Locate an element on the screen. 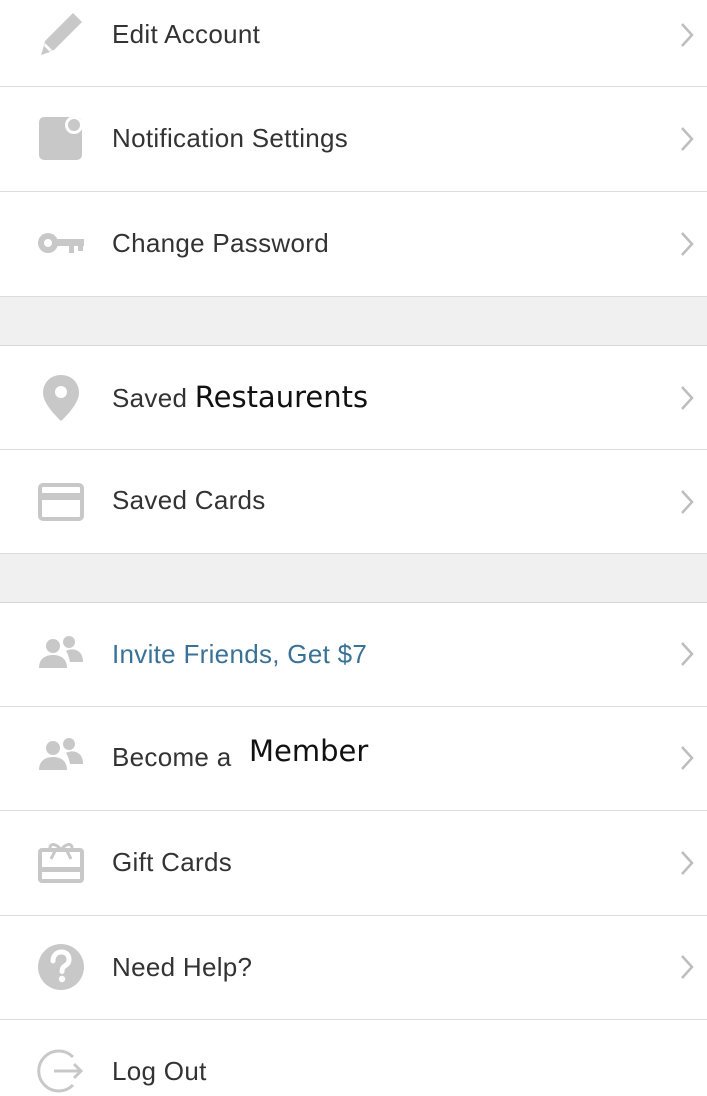 This screenshot has width=707, height=1096. menu-item-edit-account: Edit Account is located at coordinates (353, 43).